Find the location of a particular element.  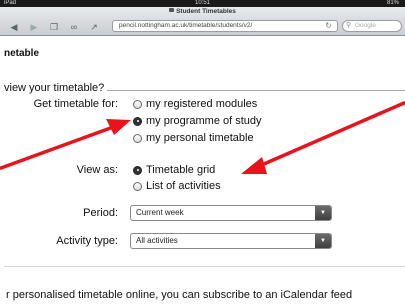

tabs-icon: ❐ is located at coordinates (54, 27).